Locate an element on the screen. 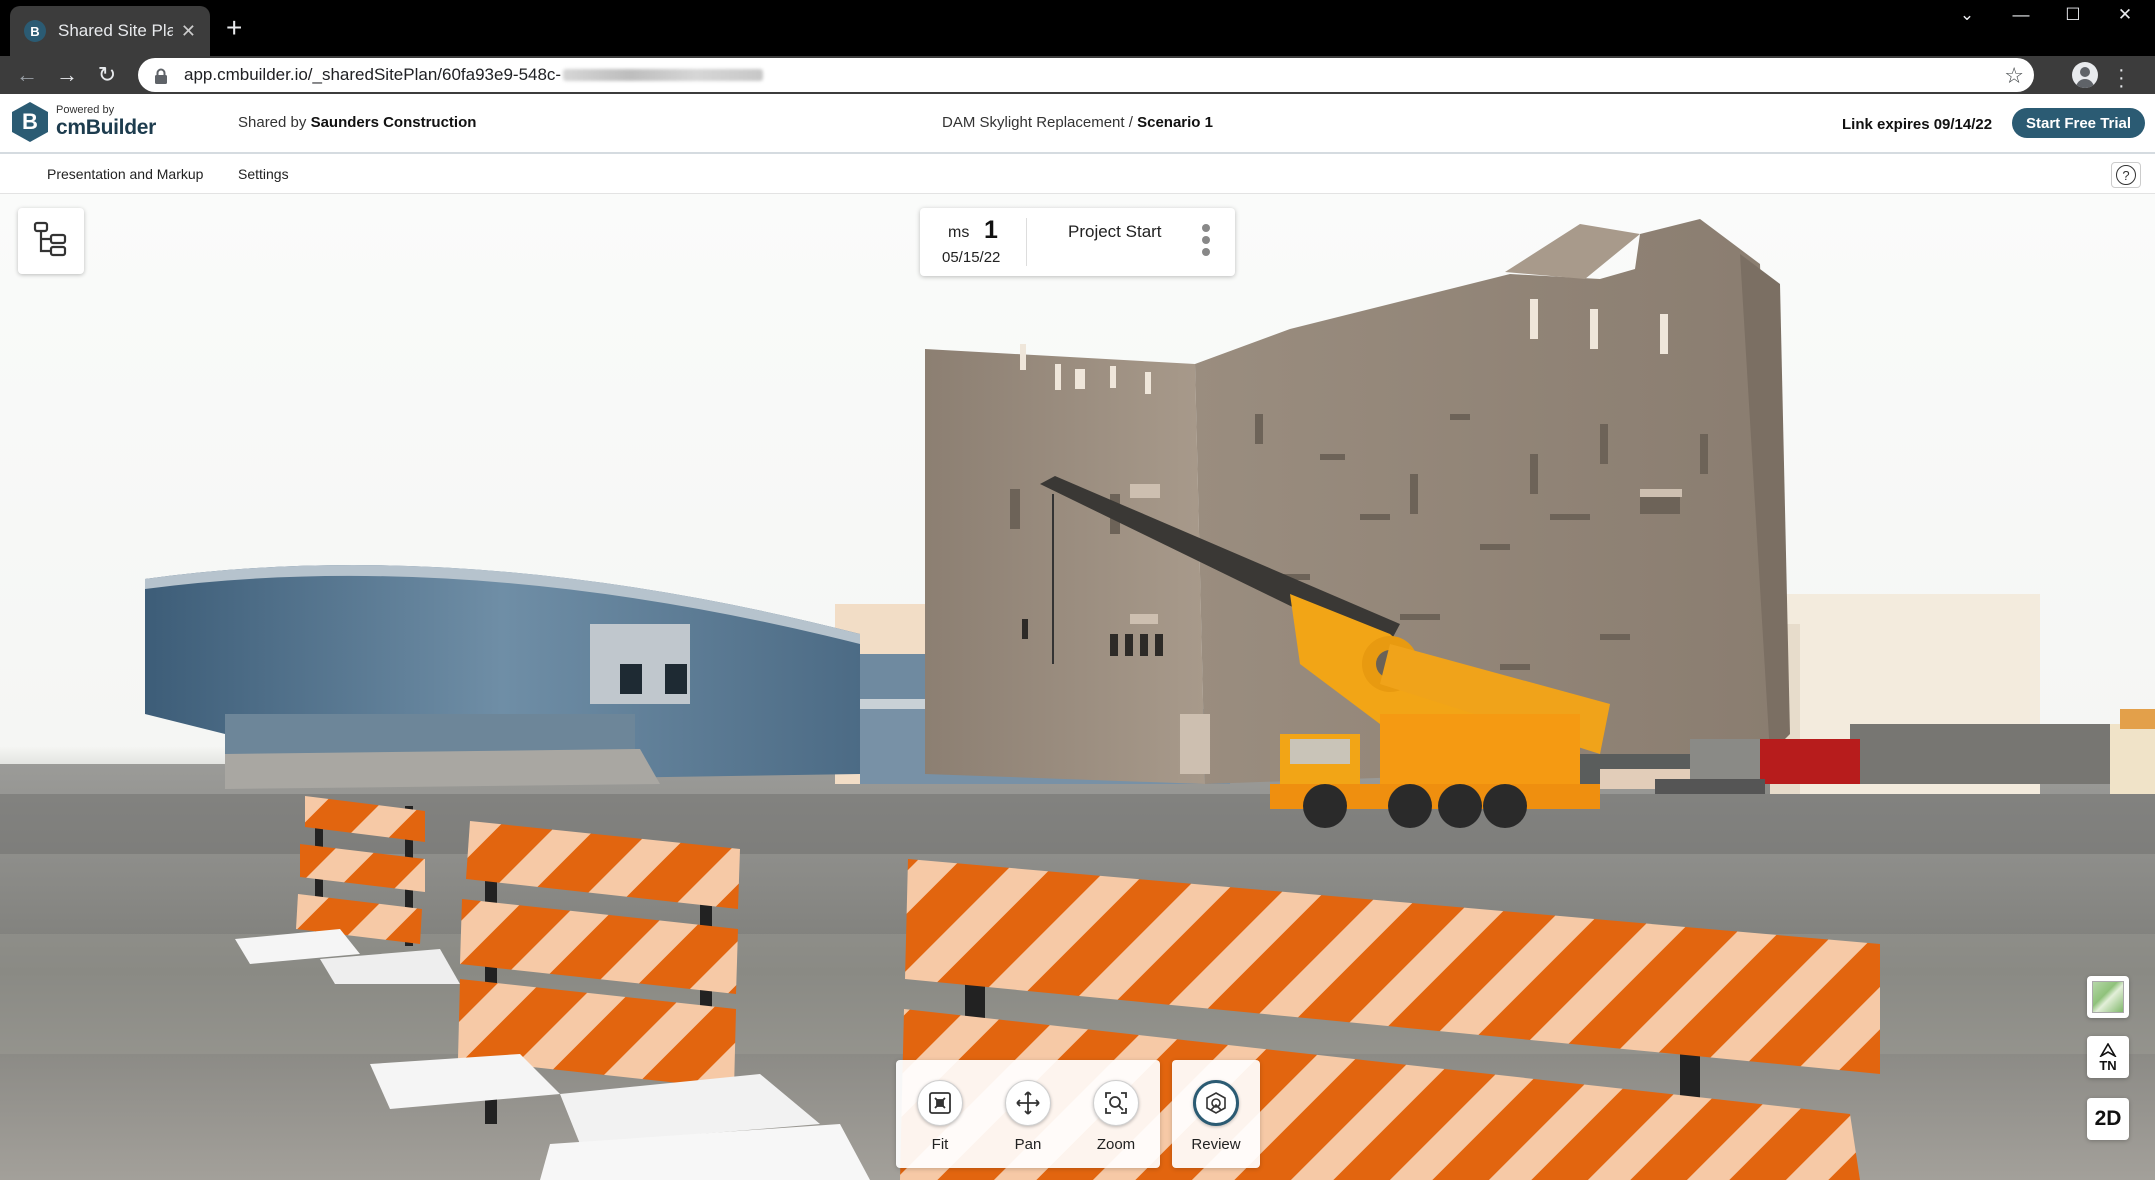  shared-by: Shared by Saunders Construction is located at coordinates (357, 122).